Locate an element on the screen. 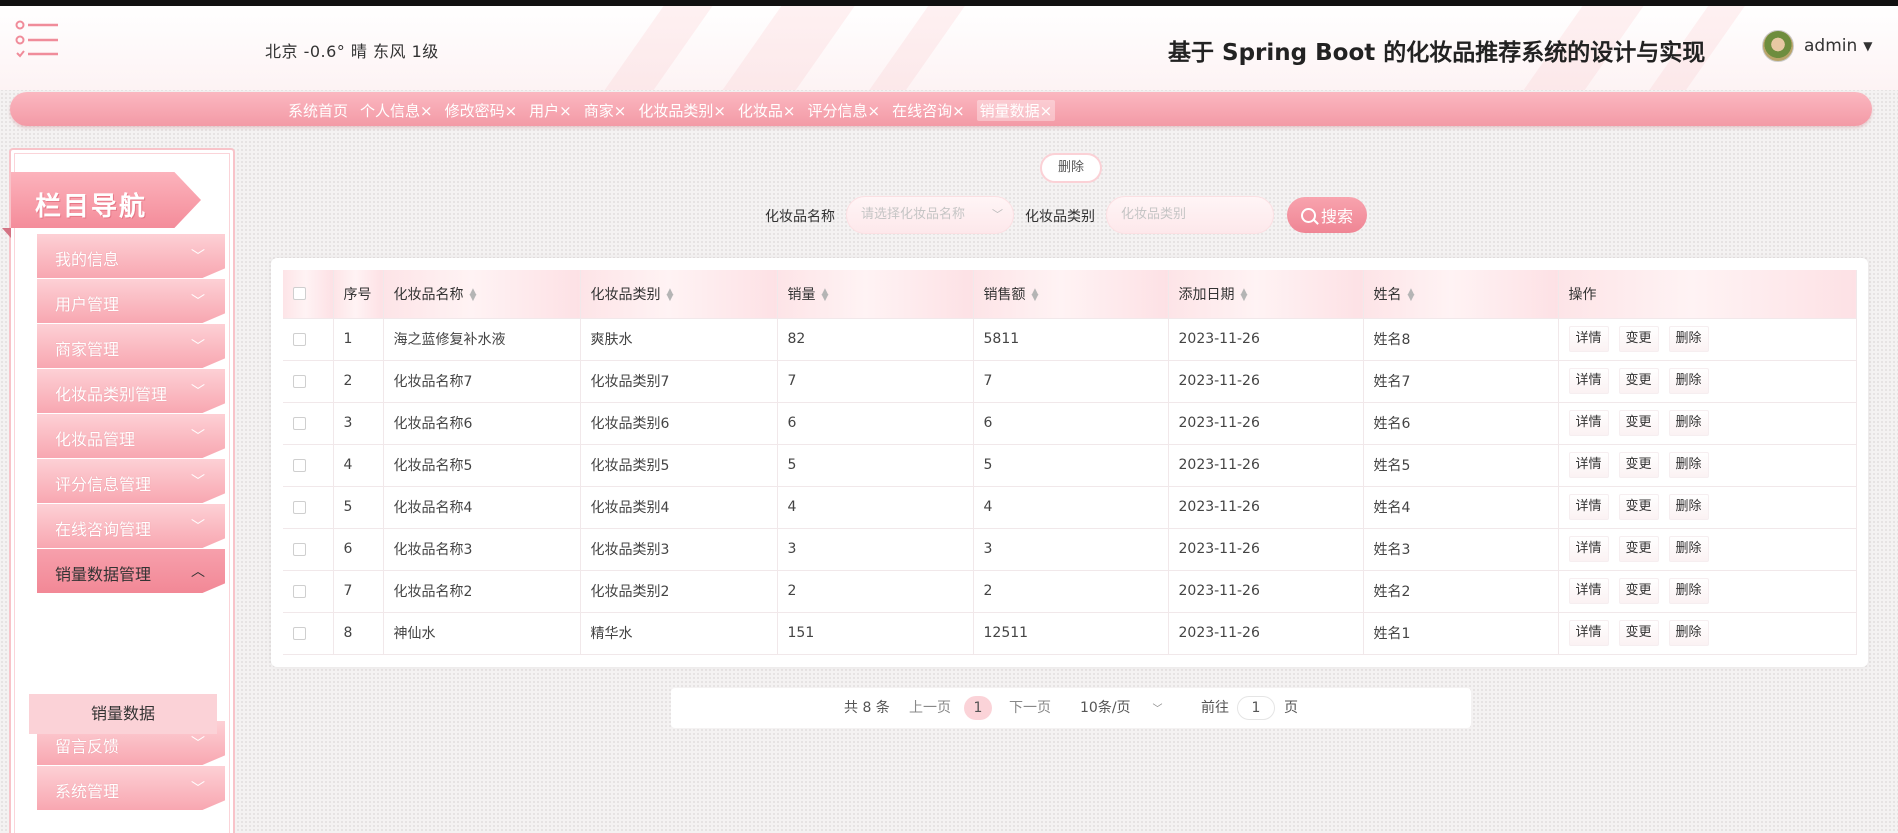 The image size is (1898, 833). tab-7: 评分信息× is located at coordinates (843, 110).